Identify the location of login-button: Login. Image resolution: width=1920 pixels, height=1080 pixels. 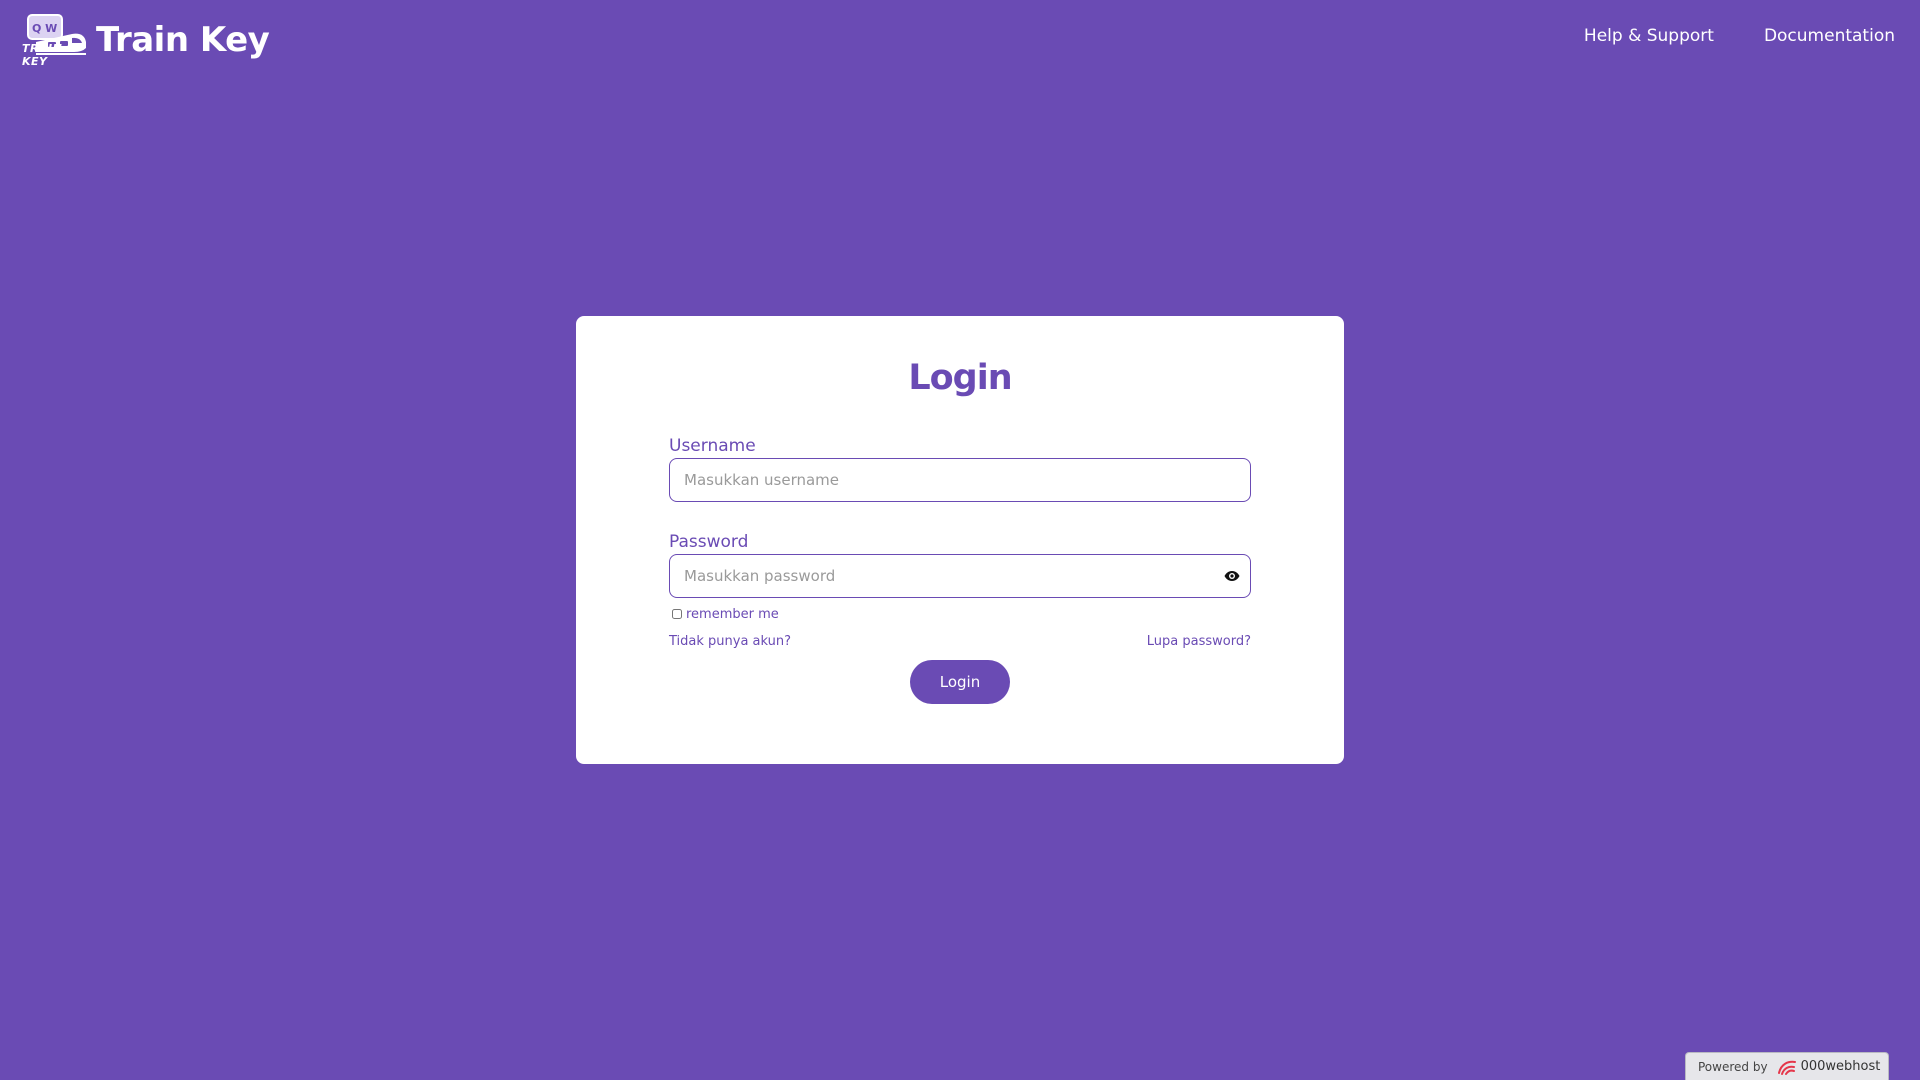
(960, 682).